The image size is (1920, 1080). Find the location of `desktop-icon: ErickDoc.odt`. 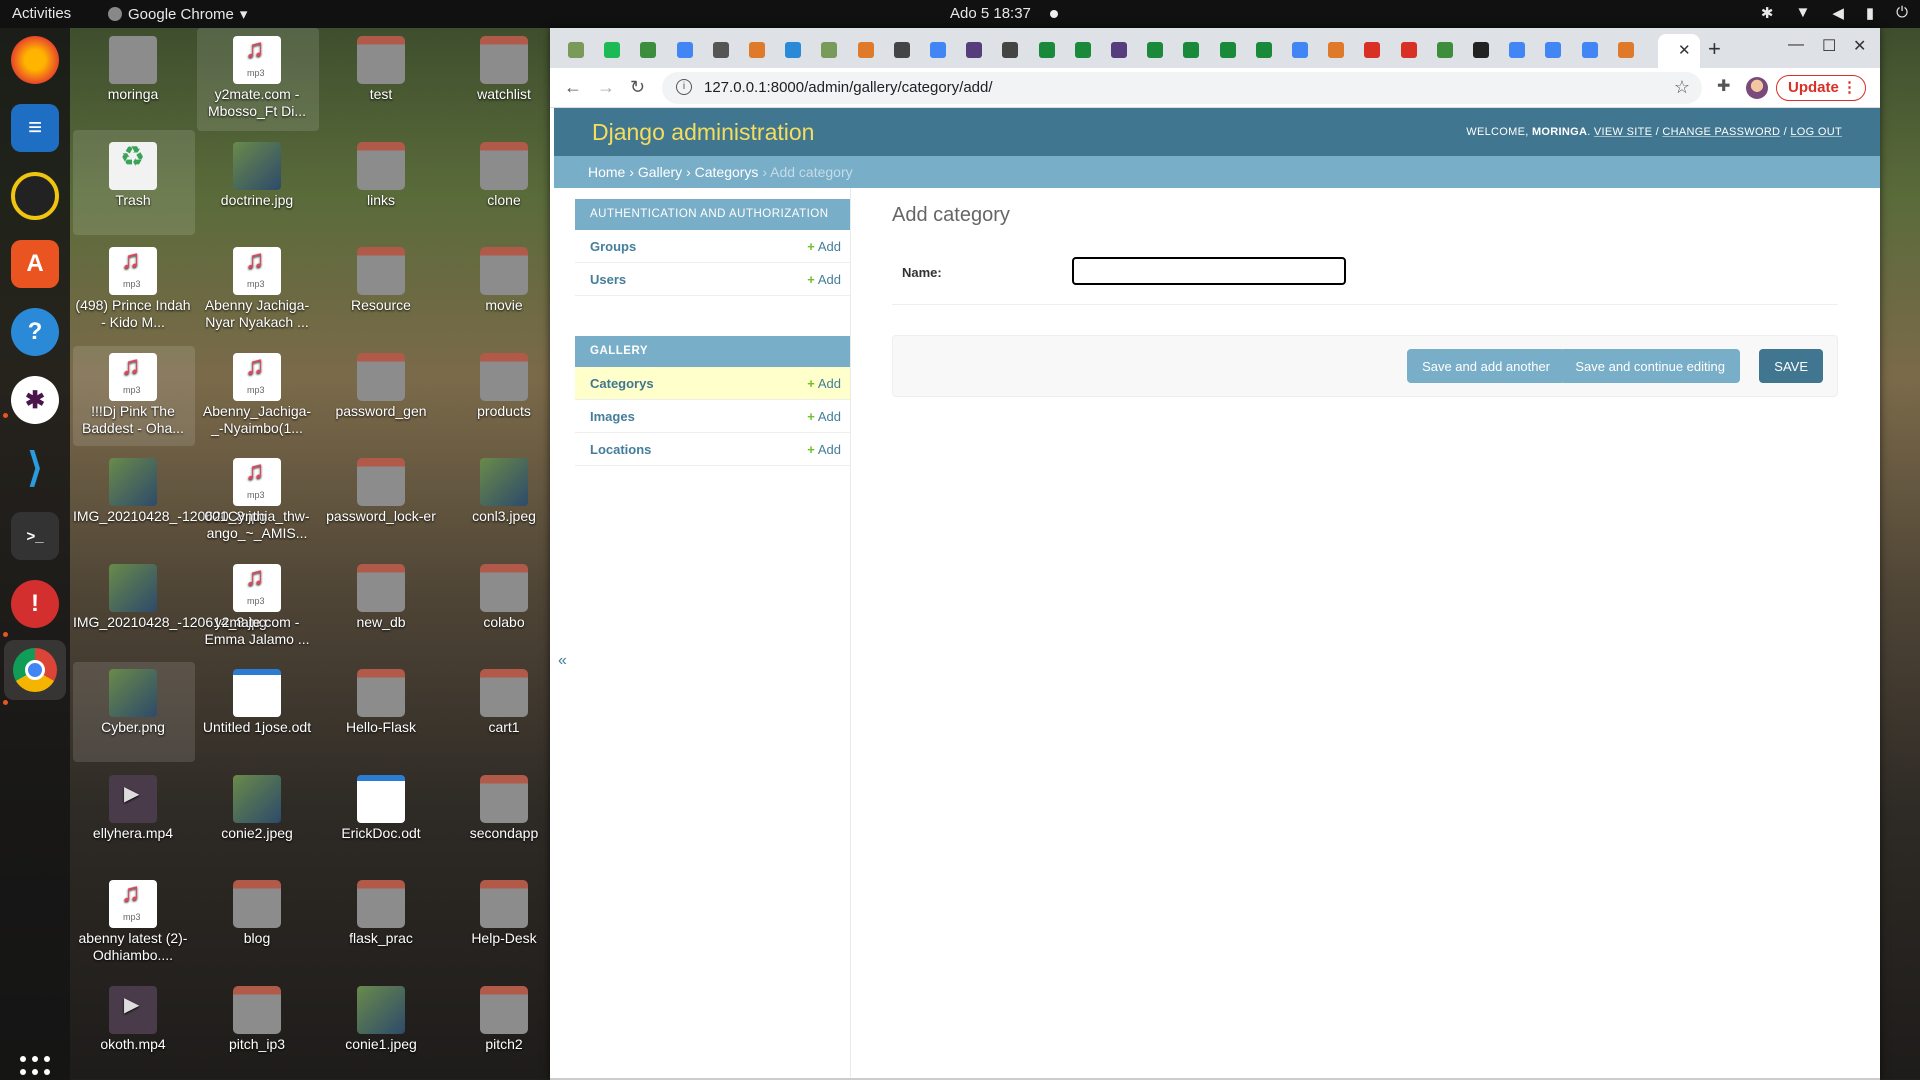

desktop-icon: ErickDoc.odt is located at coordinates (381, 808).